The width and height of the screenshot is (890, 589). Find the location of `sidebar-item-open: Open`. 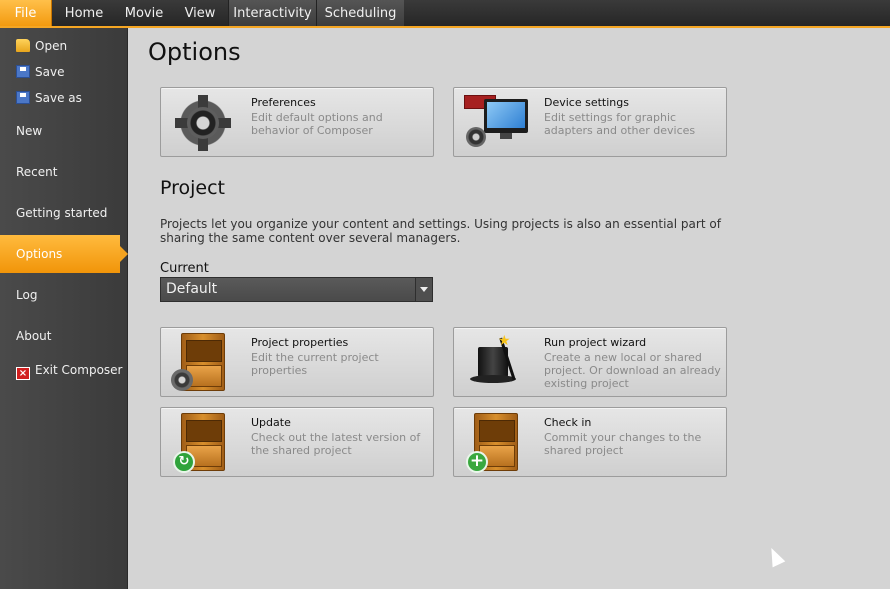

sidebar-item-open: Open is located at coordinates (41, 46).